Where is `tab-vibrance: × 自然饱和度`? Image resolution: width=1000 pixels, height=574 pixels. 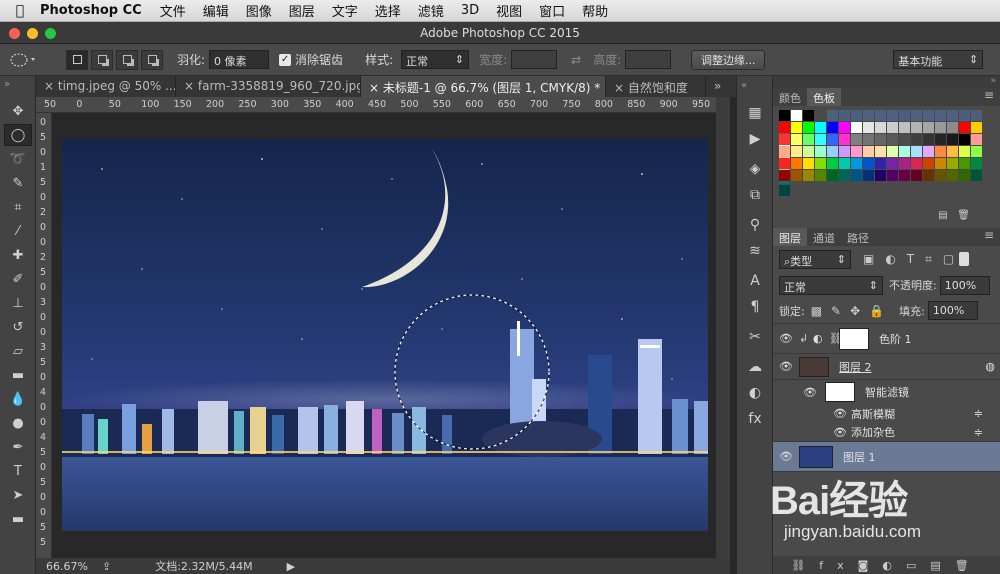
tab-vibrance: × 自然饱和度 is located at coordinates (656, 86).